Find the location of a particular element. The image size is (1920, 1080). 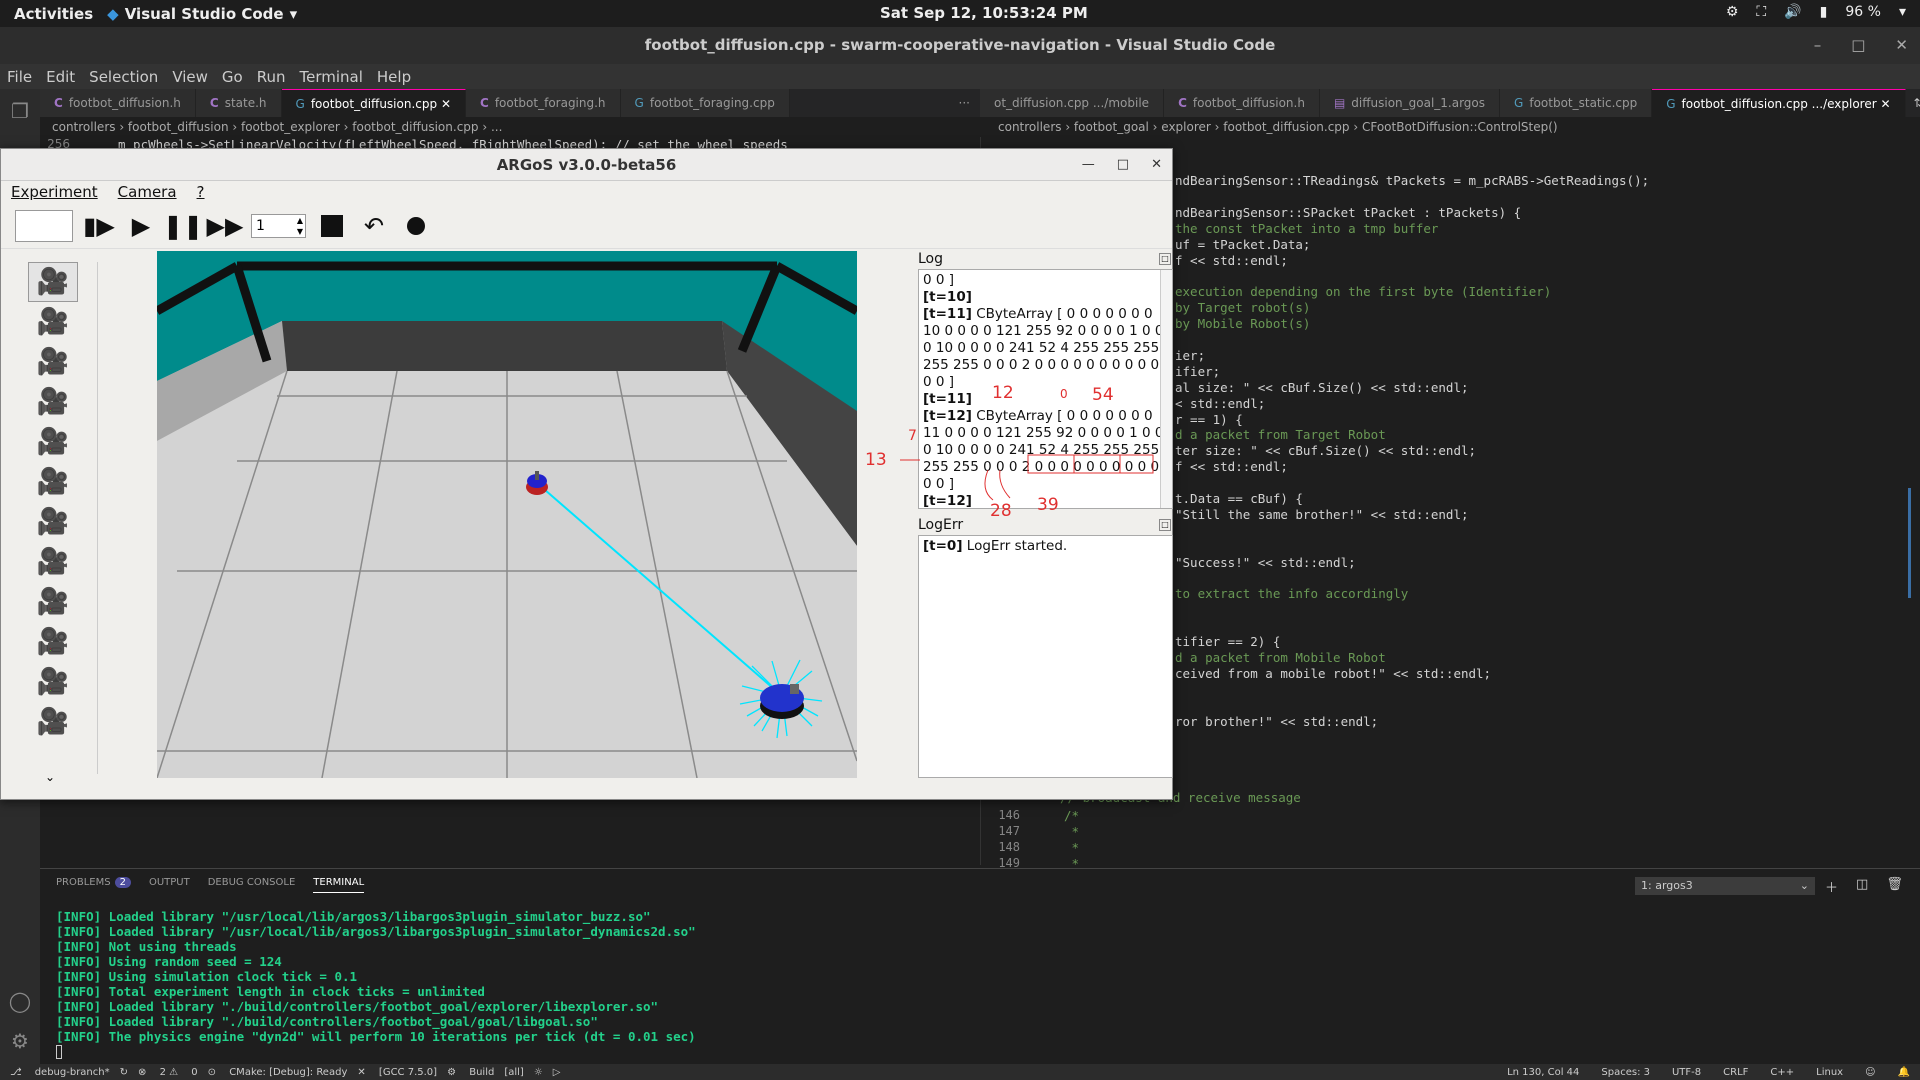

bell-icon: 🔔 is located at coordinates (1904, 1072).